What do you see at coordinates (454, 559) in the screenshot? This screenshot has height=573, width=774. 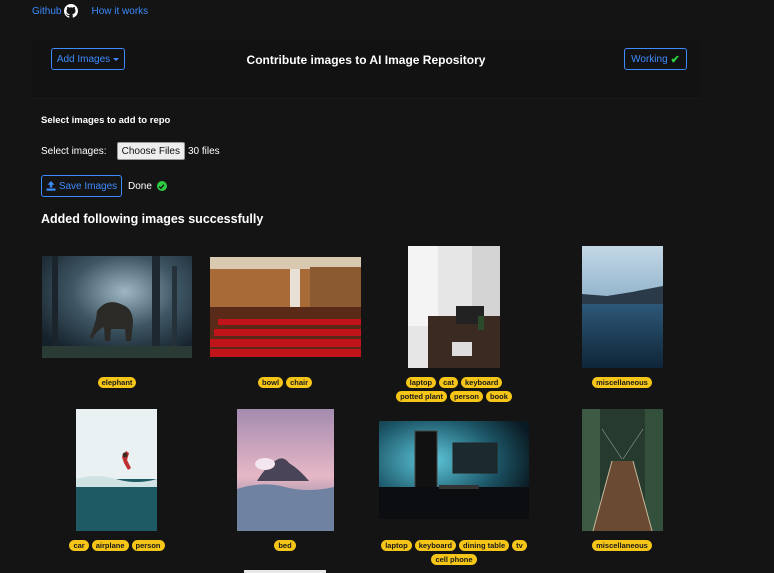 I see `tag: cell phone` at bounding box center [454, 559].